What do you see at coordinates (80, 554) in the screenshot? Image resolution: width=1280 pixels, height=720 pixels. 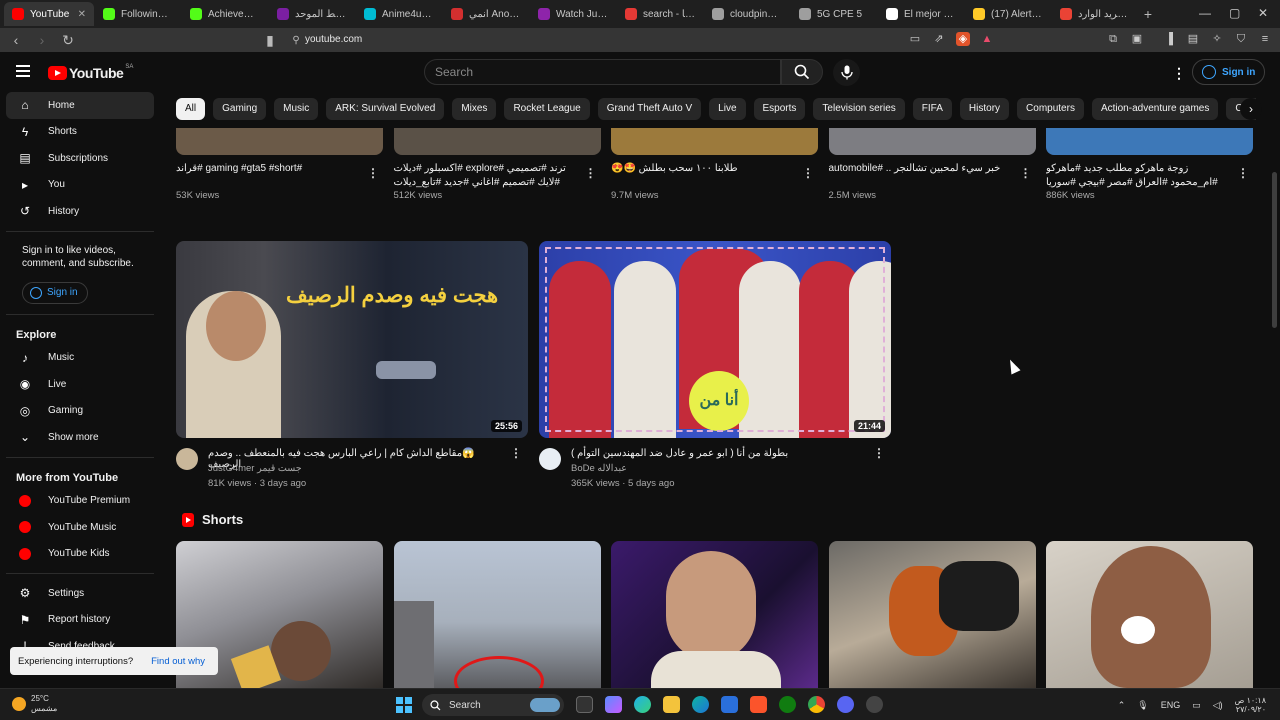 I see `sidebar-item-youtube-kids: YouTube Kids` at bounding box center [80, 554].